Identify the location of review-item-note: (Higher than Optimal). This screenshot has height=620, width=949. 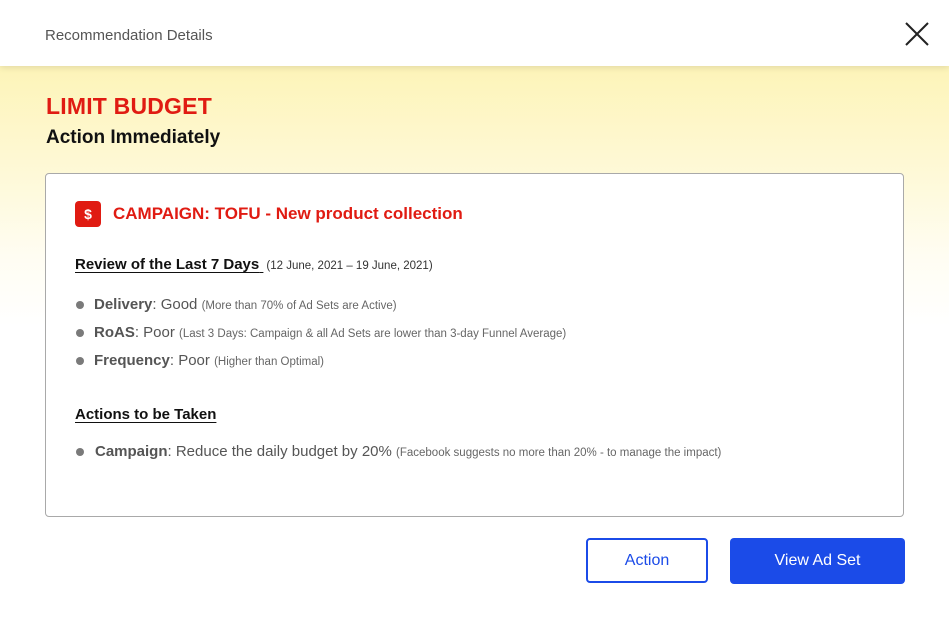
(269, 362).